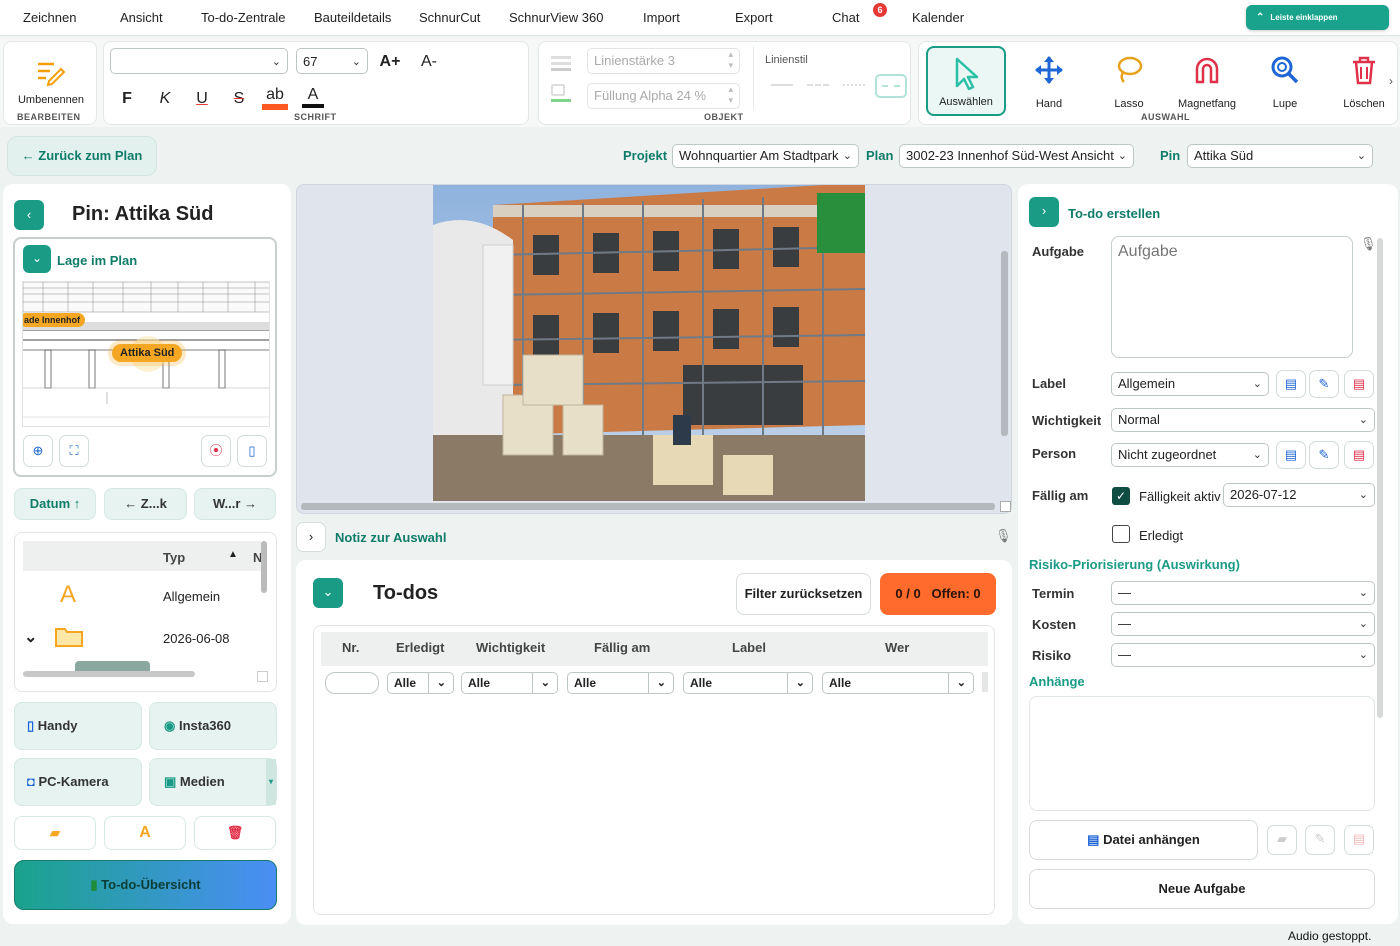 The width and height of the screenshot is (1400, 946). I want to click on filter-faellig: Alle ⌄, so click(620, 683).